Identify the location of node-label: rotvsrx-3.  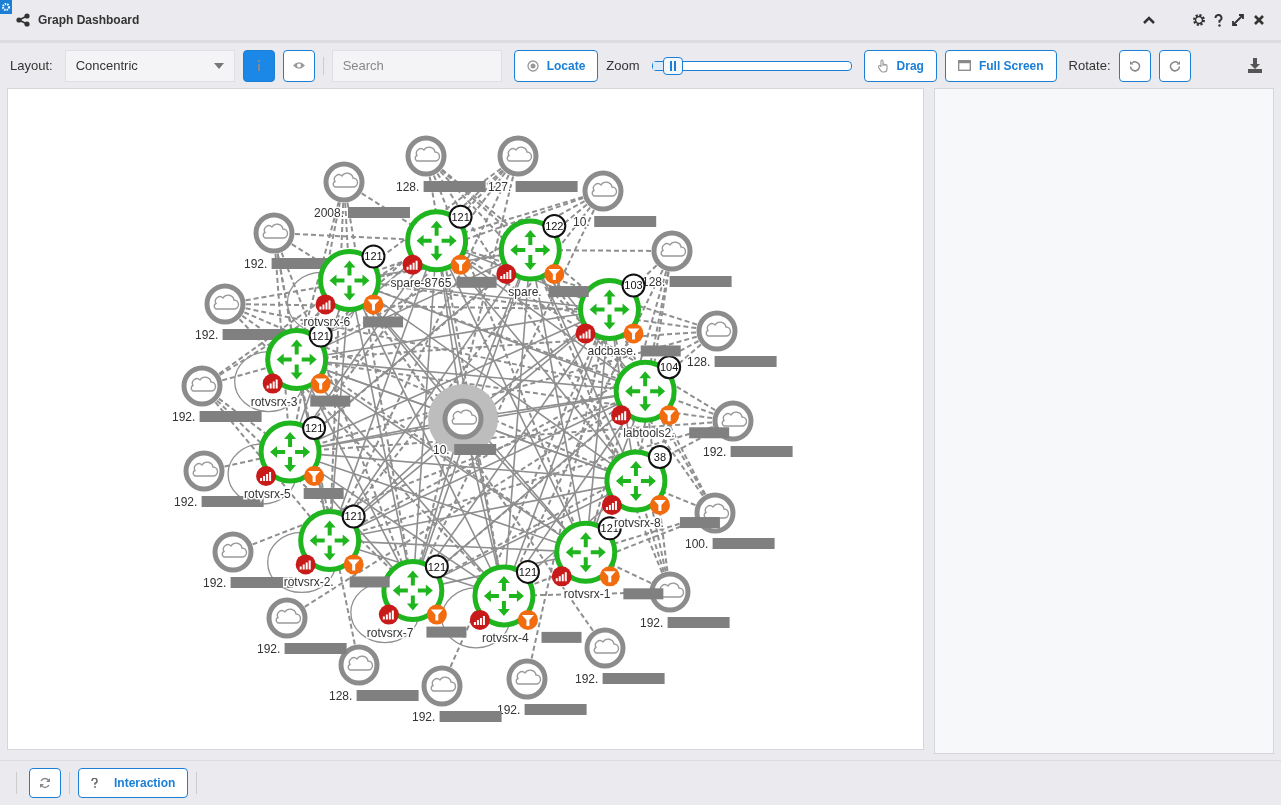
(274, 401).